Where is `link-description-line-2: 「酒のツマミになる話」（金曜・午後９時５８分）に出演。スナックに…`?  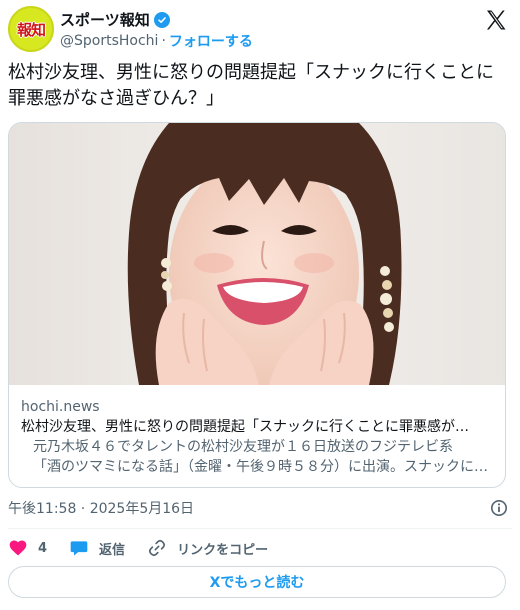
link-description-line-2: 「酒のツマミになる話」（金曜・午後９時５８分）に出演。スナックに… is located at coordinates (260, 467).